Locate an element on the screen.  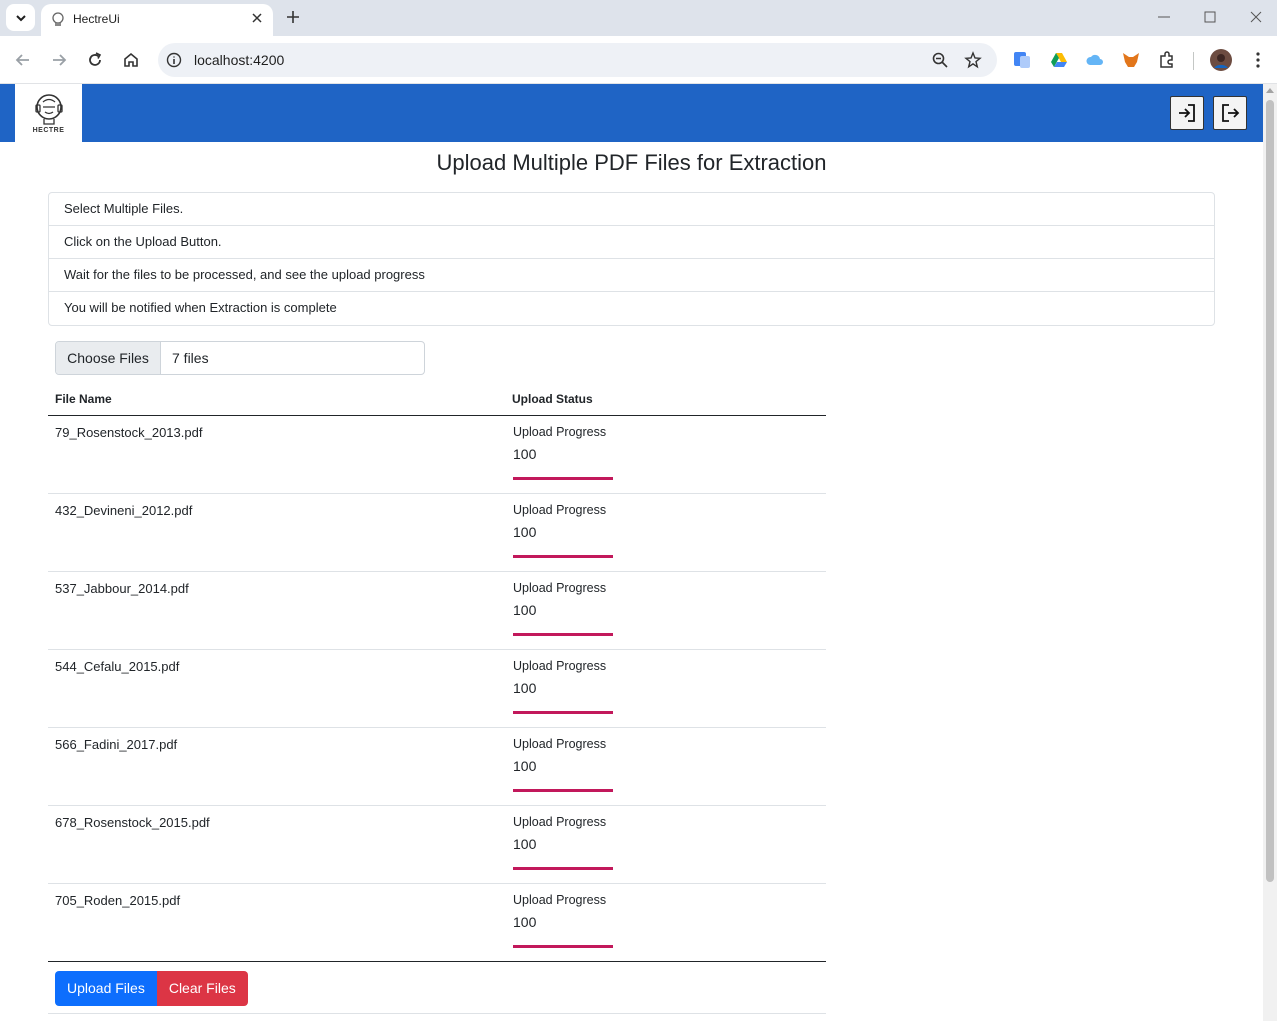
page-scrollbar is located at coordinates (1270, 552).